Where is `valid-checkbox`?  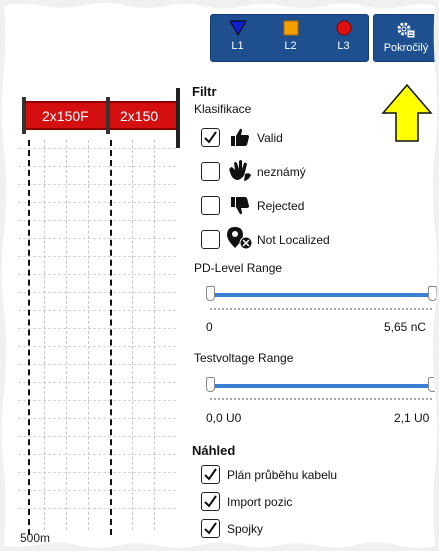 valid-checkbox is located at coordinates (210, 137).